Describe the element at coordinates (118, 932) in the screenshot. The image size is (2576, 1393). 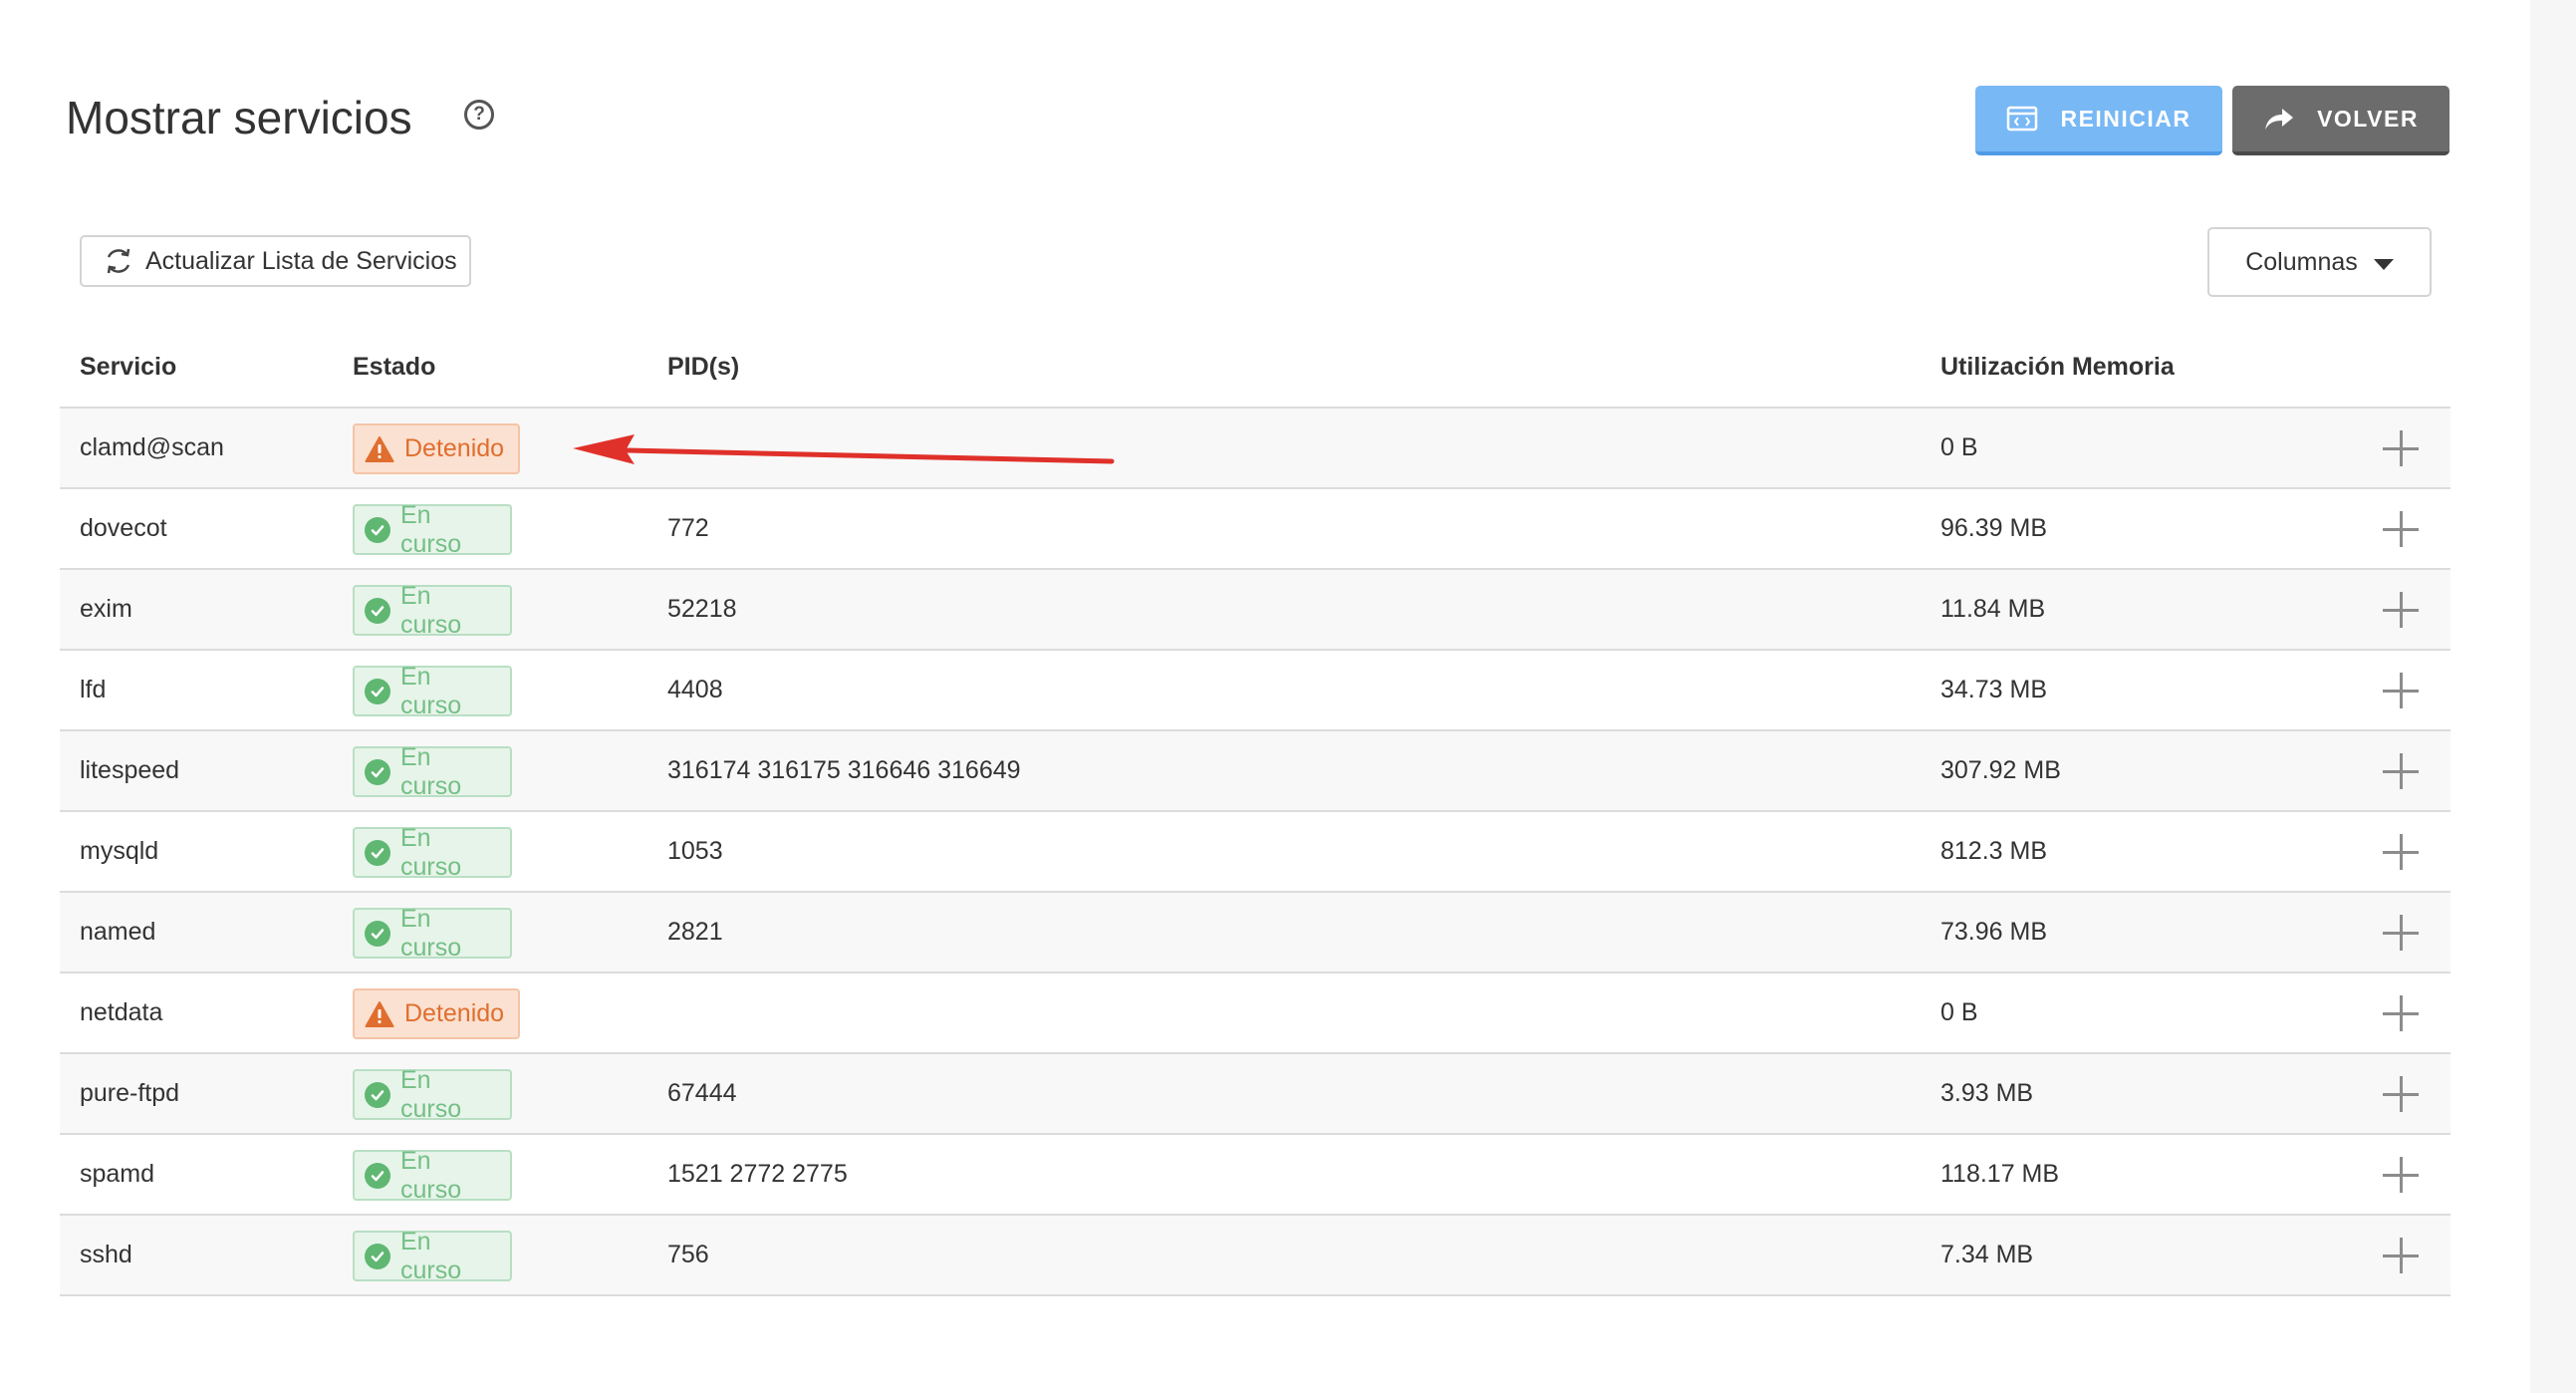
I see `service-name: named` at that location.